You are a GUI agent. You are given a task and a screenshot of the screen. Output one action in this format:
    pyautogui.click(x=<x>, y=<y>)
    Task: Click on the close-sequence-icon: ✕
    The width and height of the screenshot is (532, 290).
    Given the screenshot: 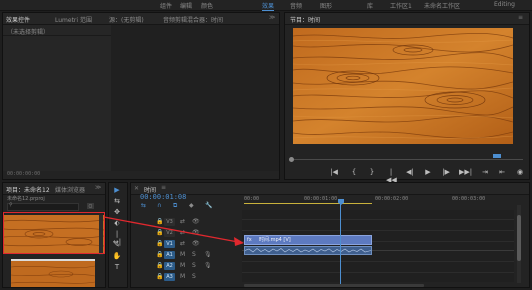 What is the action you would take?
    pyautogui.click(x=136, y=188)
    